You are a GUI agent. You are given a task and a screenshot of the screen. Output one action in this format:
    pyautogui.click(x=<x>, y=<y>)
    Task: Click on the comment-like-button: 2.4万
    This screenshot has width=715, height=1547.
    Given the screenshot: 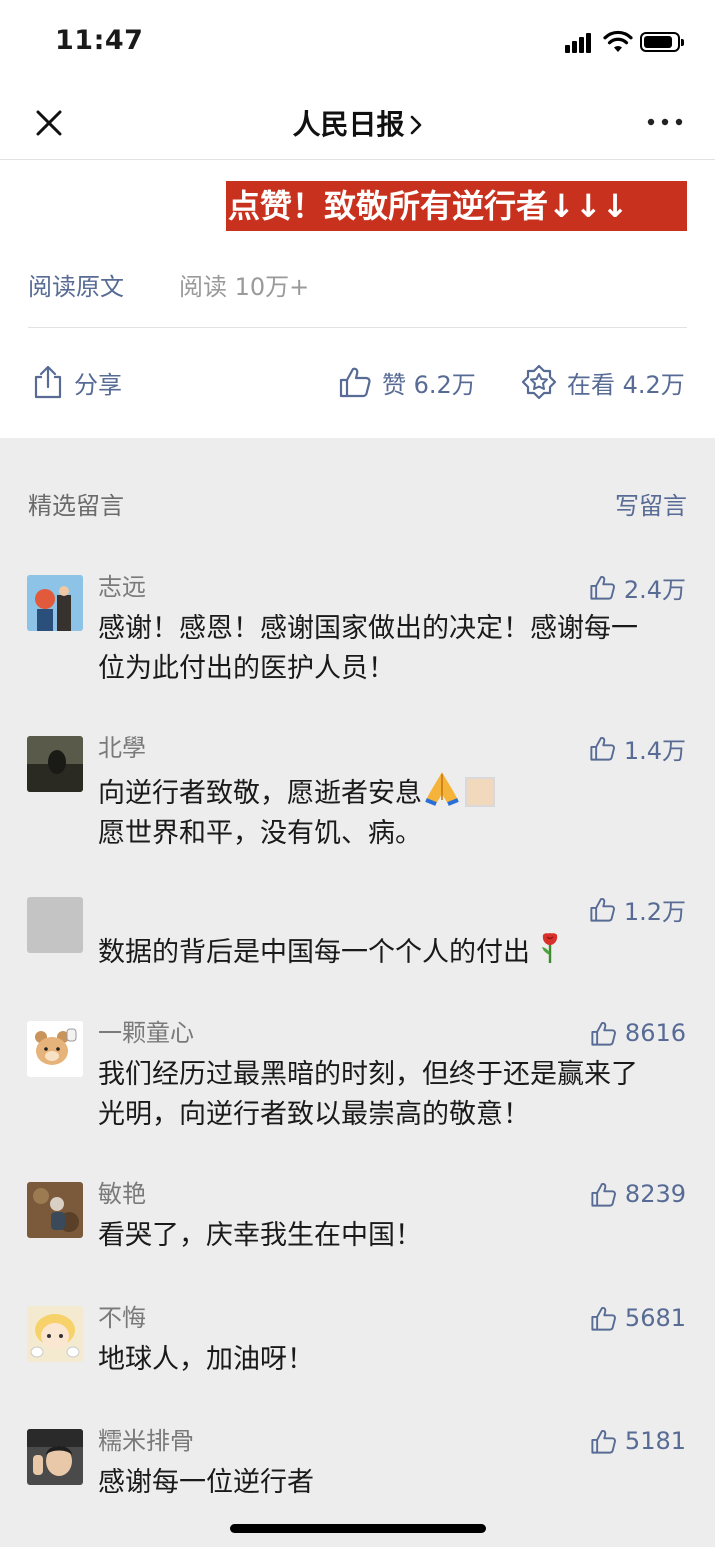 What is the action you would take?
    pyautogui.click(x=637, y=587)
    